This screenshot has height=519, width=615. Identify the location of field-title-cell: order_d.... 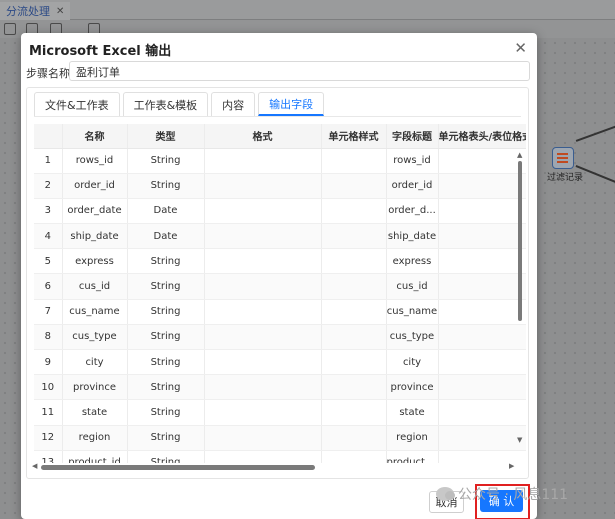
(412, 211).